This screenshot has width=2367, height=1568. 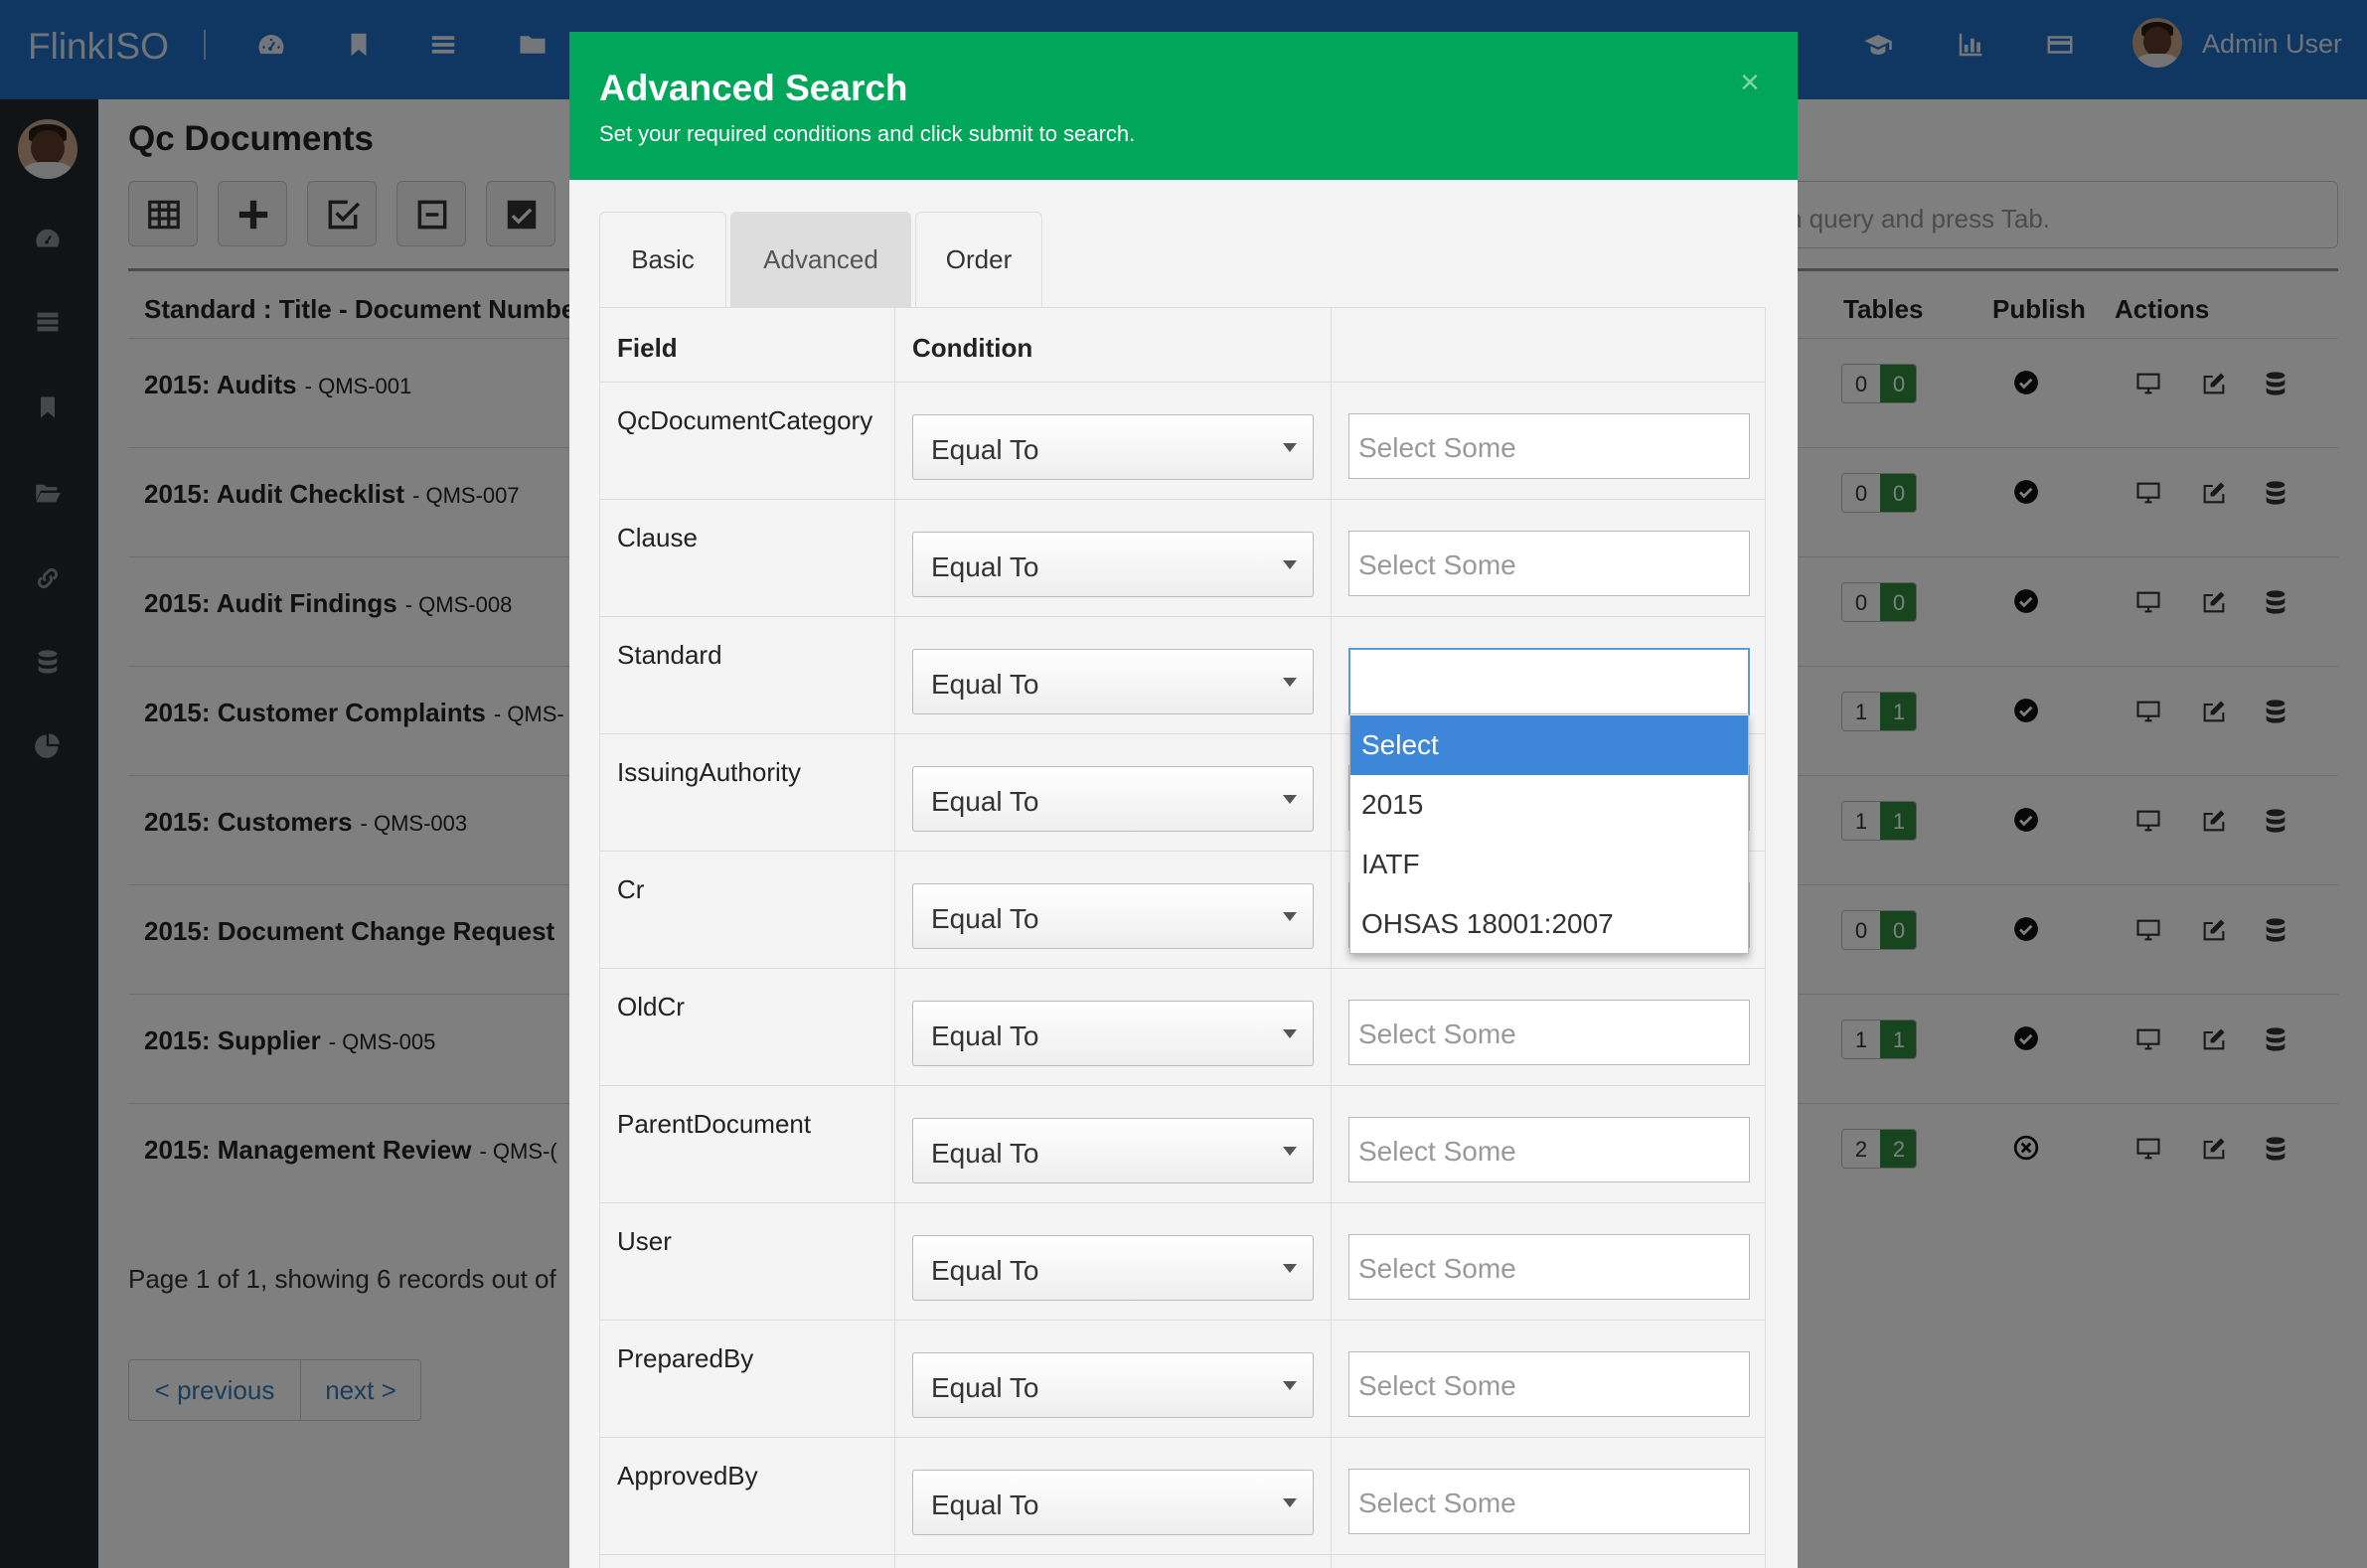 I want to click on field-label: Standard, so click(x=670, y=655).